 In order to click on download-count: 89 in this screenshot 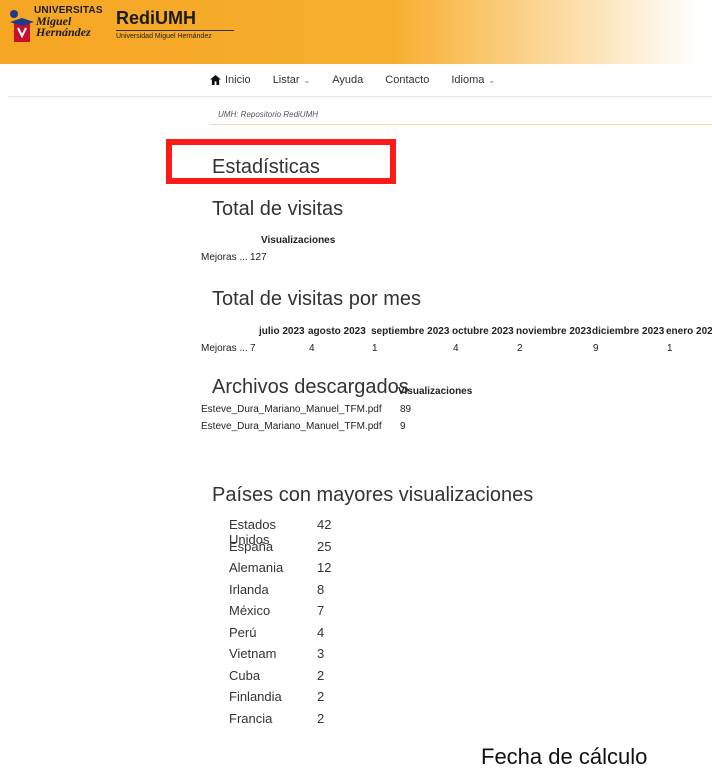, I will do `click(406, 409)`.